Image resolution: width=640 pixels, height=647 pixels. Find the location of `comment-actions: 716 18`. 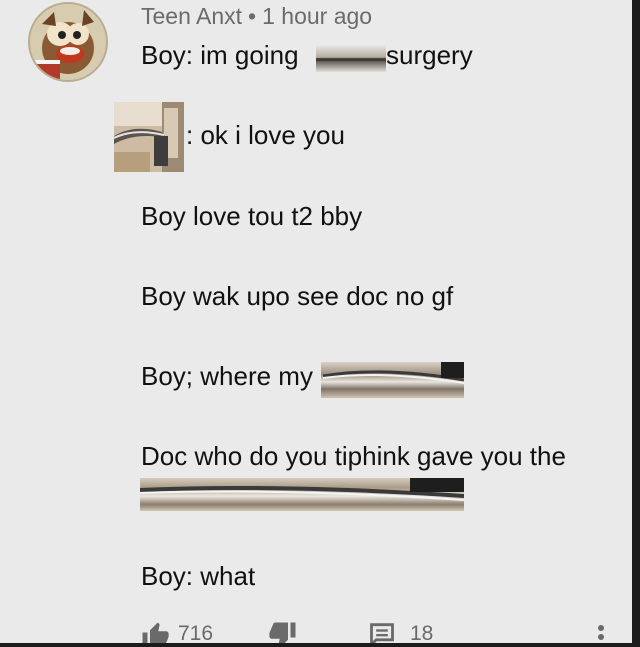

comment-actions: 716 18 is located at coordinates (316, 631).